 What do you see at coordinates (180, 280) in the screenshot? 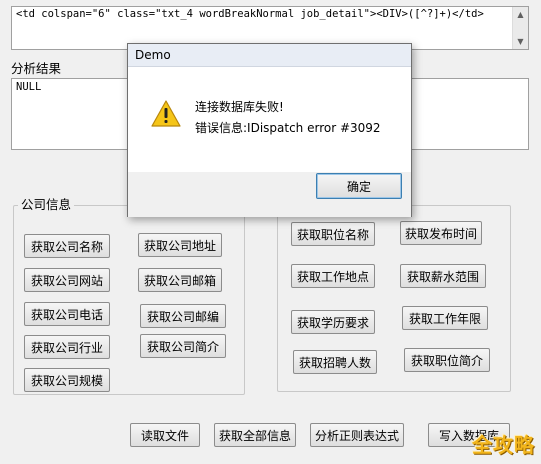
I see `get-company-email-button: 获取公司邮箱` at bounding box center [180, 280].